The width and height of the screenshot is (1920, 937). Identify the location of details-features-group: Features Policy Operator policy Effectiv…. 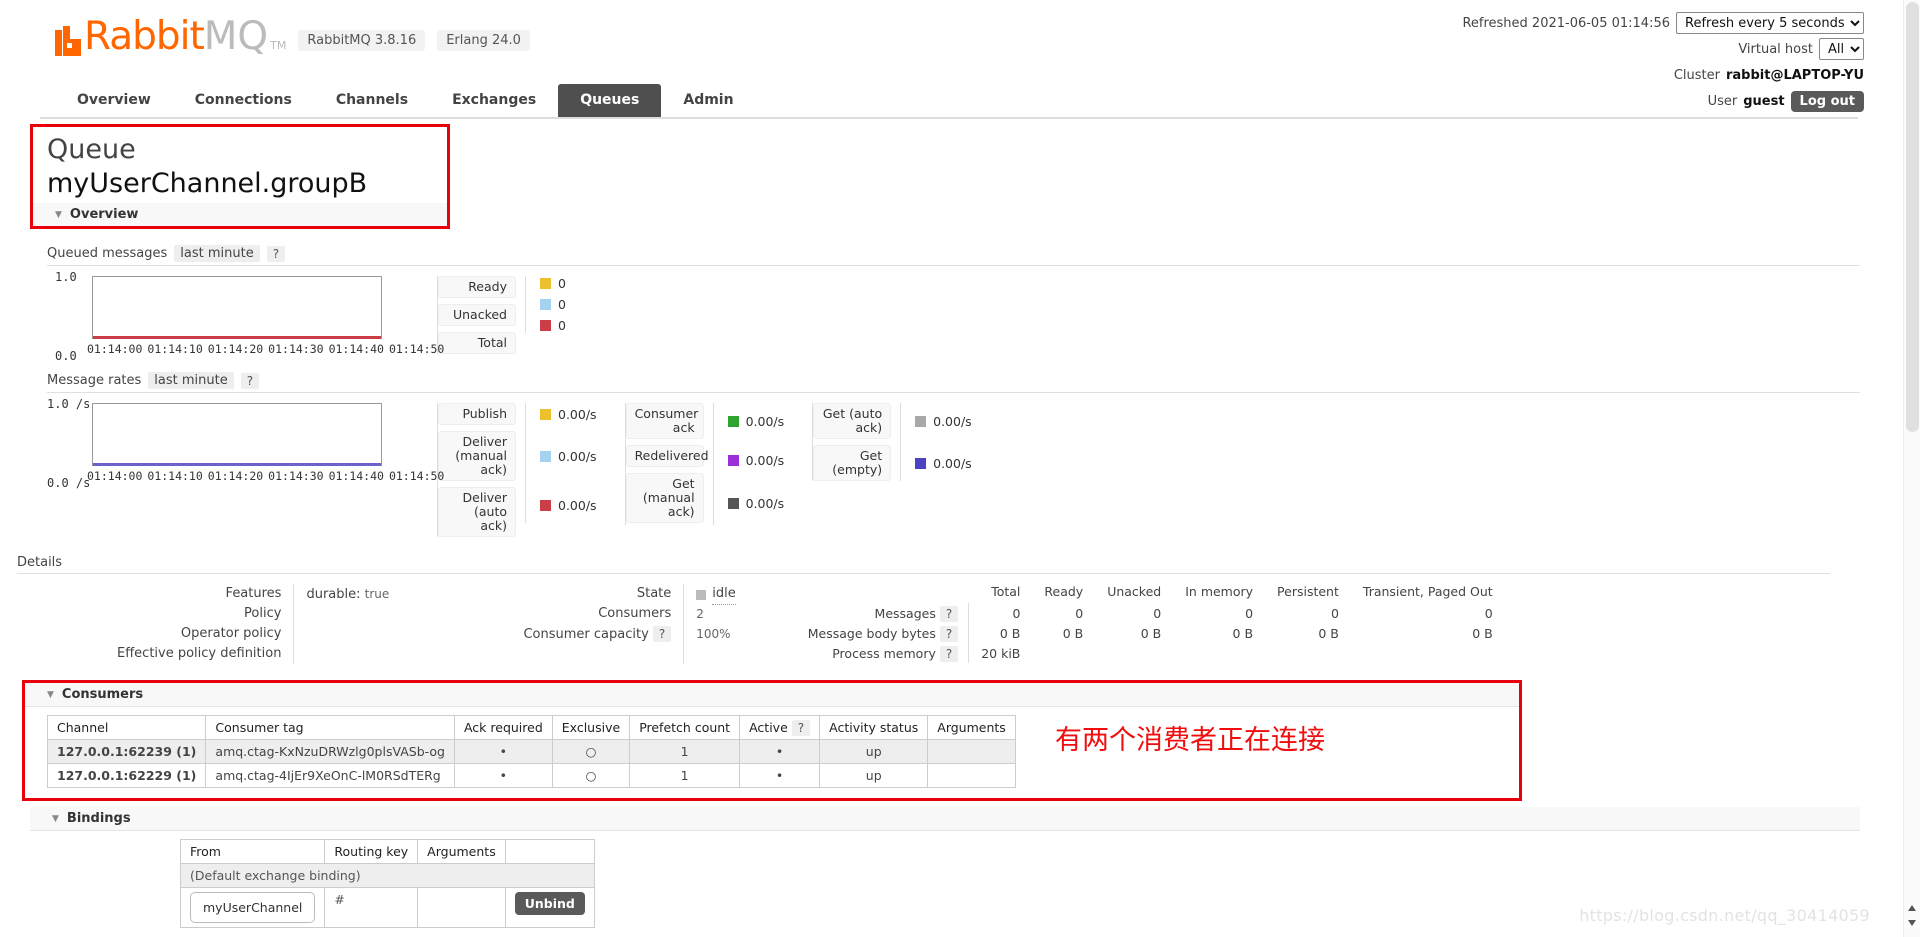
(310, 624).